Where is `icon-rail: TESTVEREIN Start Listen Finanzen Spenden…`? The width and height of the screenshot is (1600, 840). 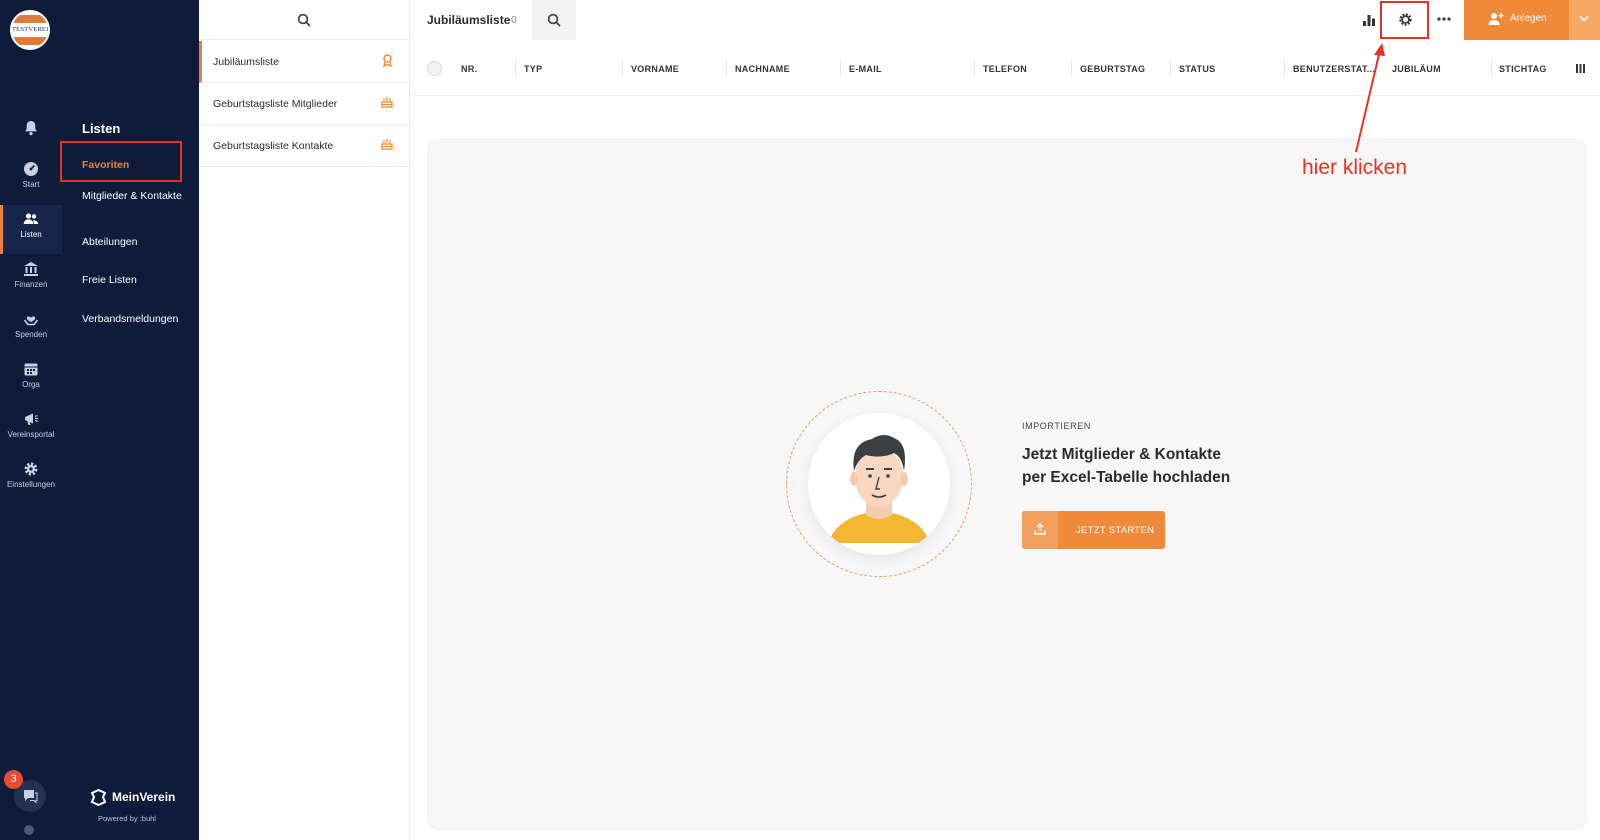 icon-rail: TESTVEREIN Start Listen Finanzen Spenden… is located at coordinates (31, 420).